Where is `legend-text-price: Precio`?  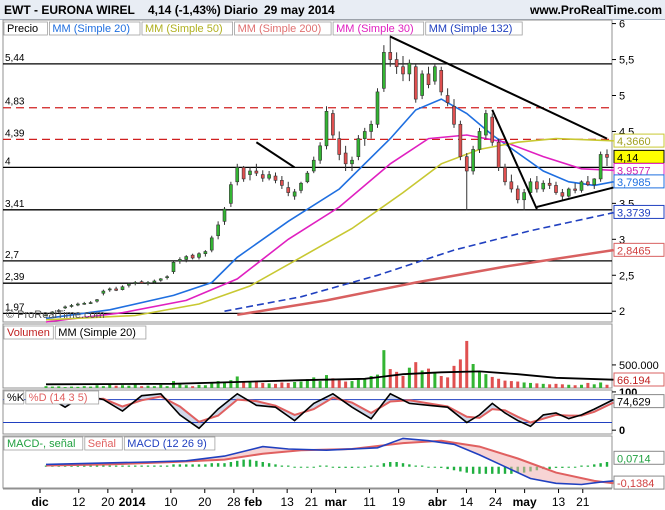
legend-text-price: Precio is located at coordinates (22, 29).